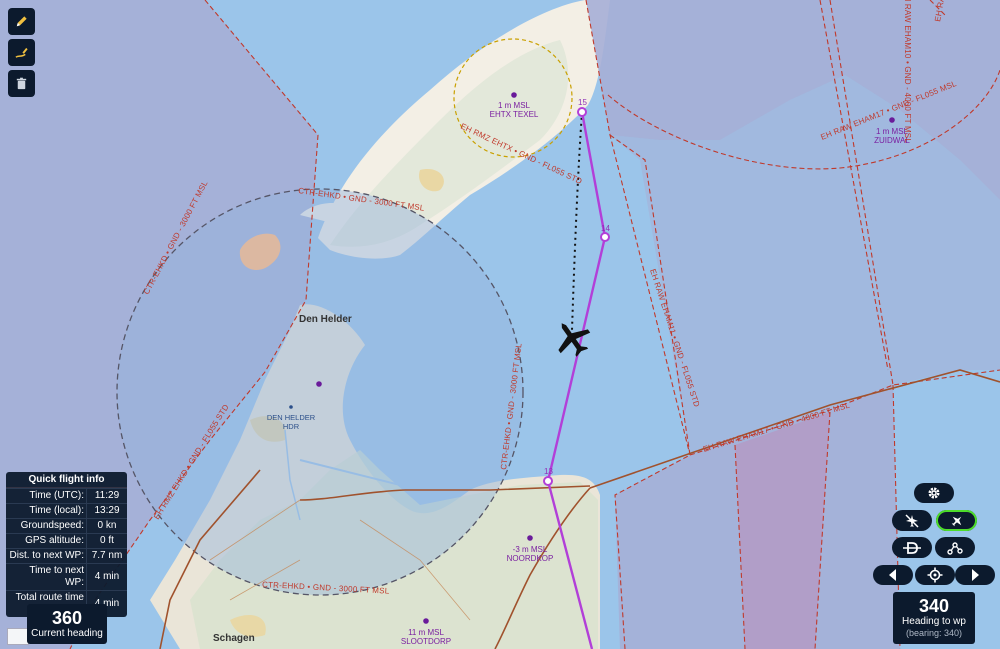  I want to click on next-waypoint-button, so click(975, 575).